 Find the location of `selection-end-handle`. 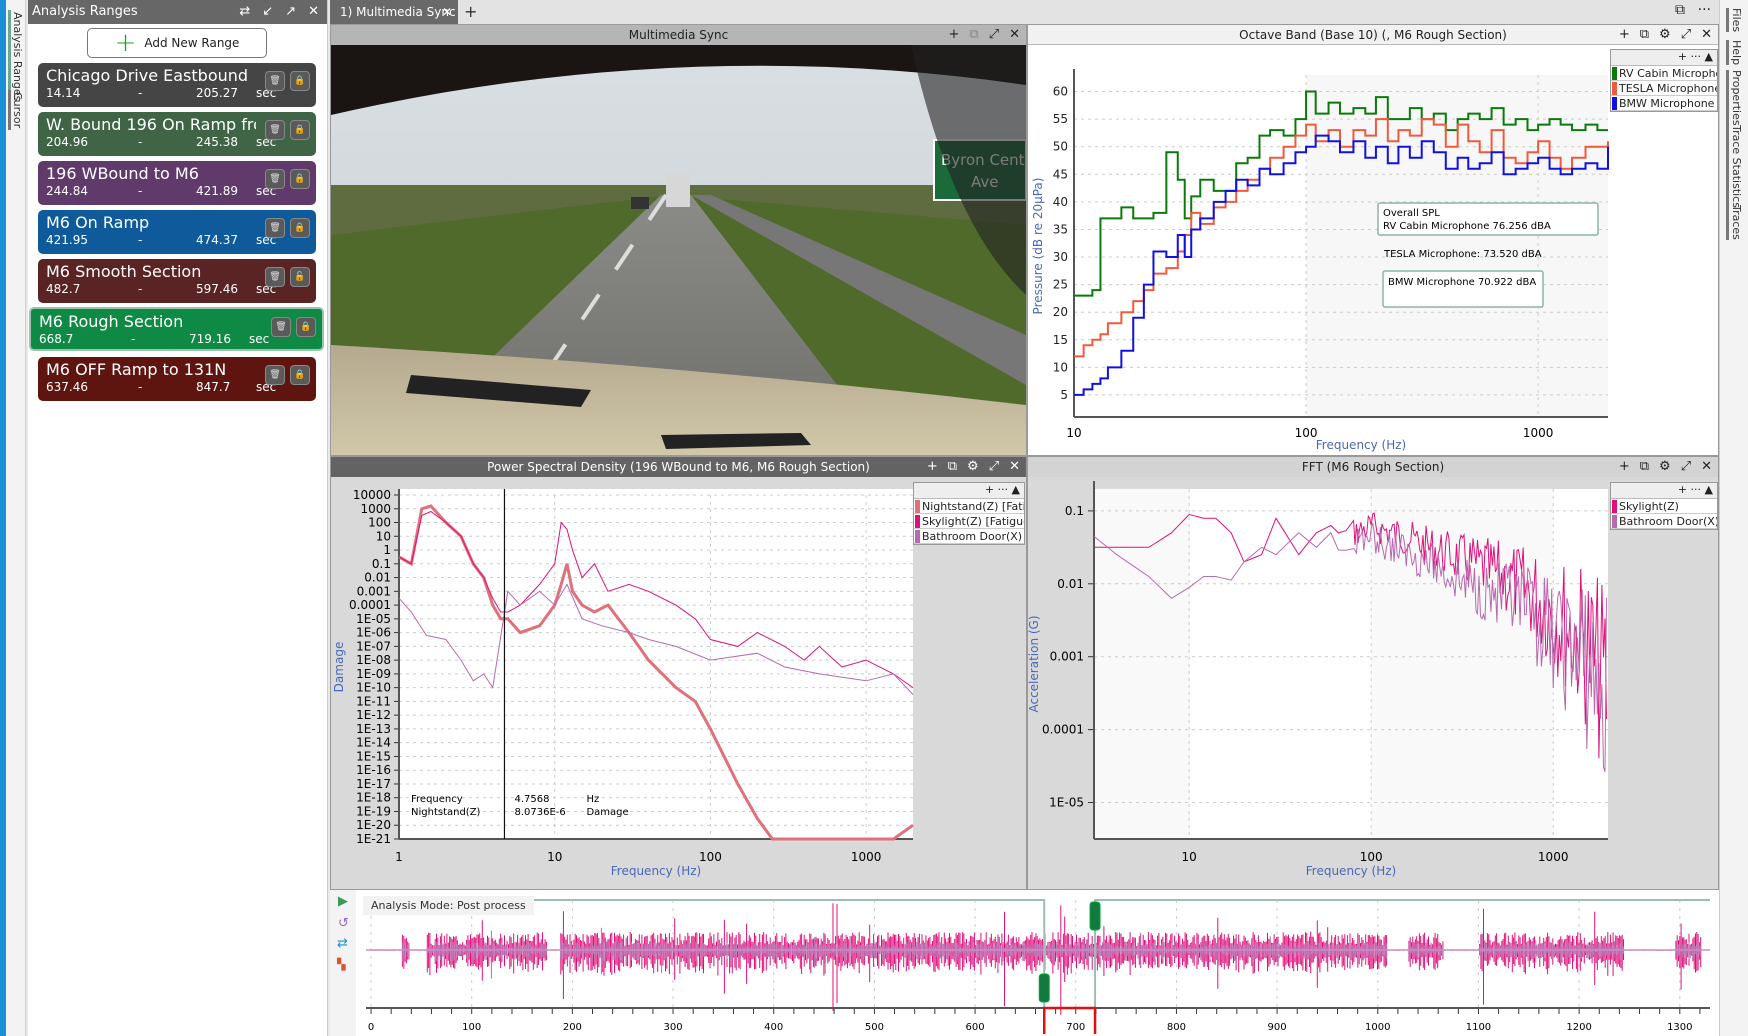

selection-end-handle is located at coordinates (1095, 916).